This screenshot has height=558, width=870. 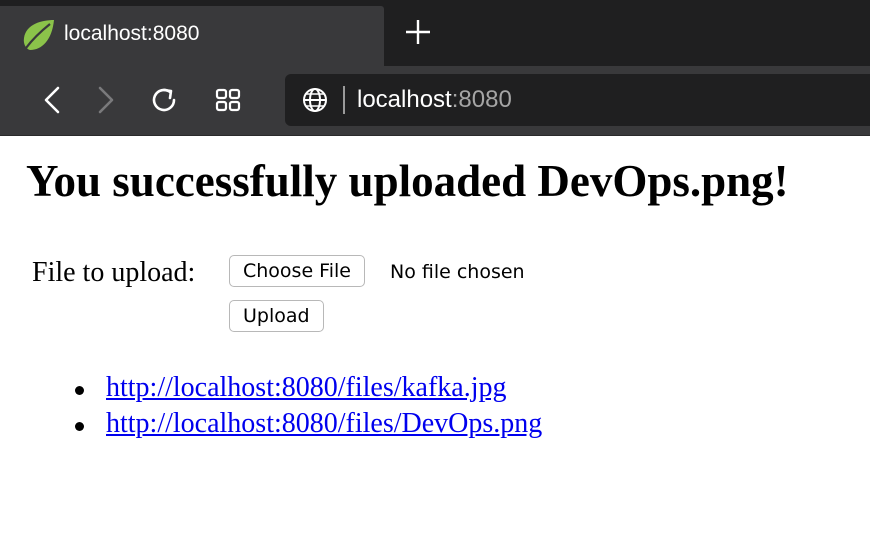 I want to click on file-link-kafka: http://localhost:8080/files/kafka.jpg, so click(x=306, y=388).